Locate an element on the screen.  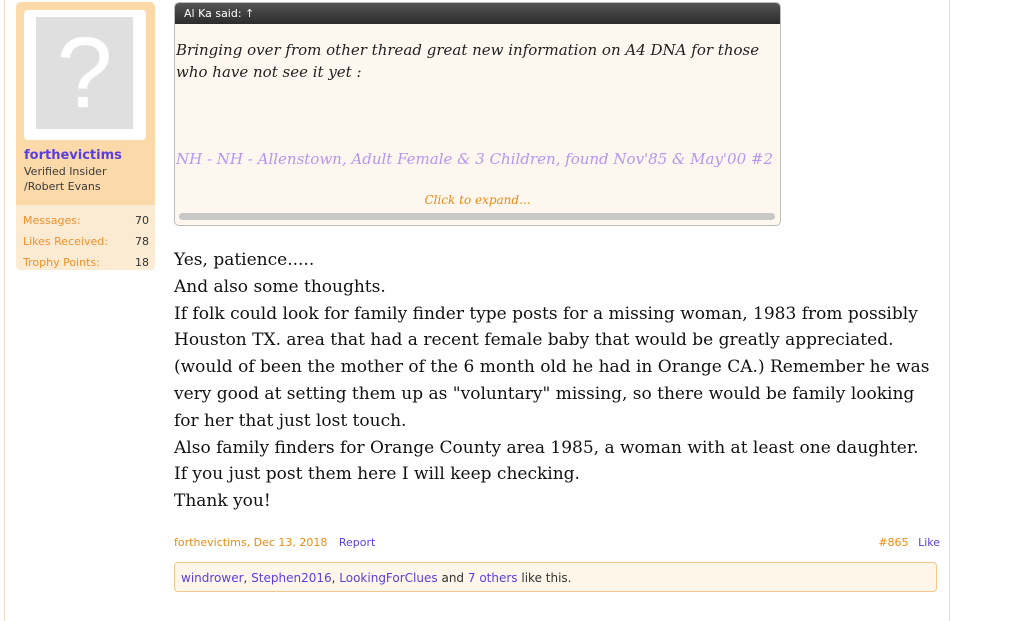
post-meta-right: #865 Like is located at coordinates (909, 542).